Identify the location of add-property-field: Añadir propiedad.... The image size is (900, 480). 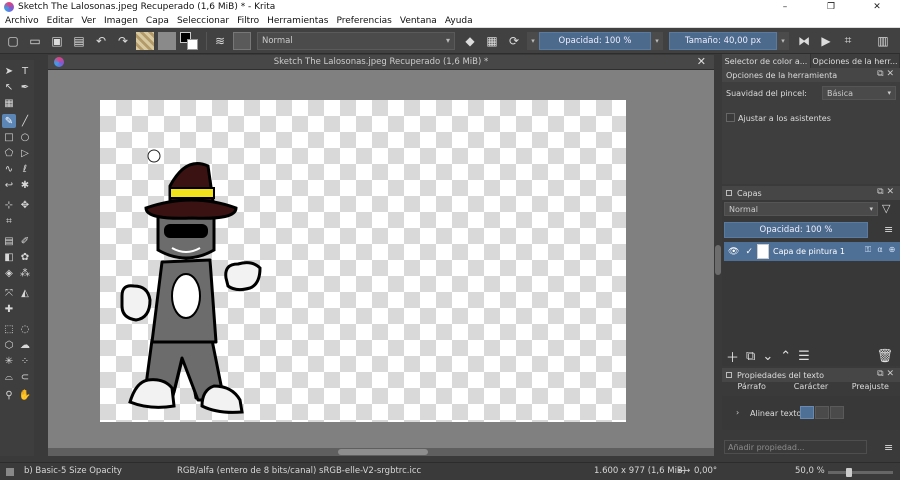
(795, 447).